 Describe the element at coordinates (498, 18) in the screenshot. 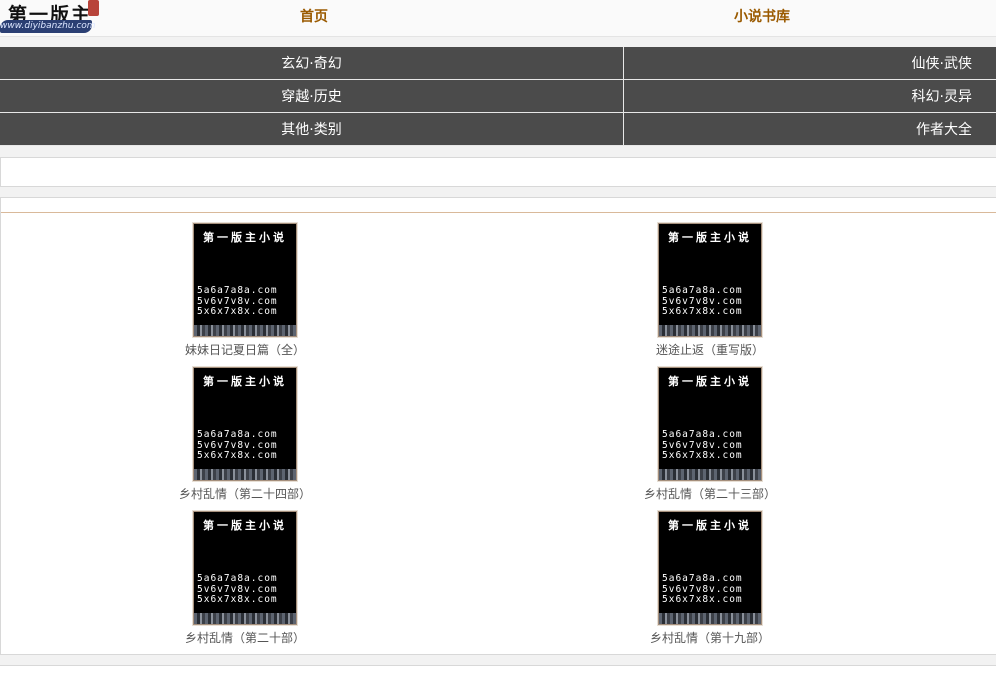

I see `site-header: 第一版主 www.diyibanzhu.com 首页 小说书库` at that location.